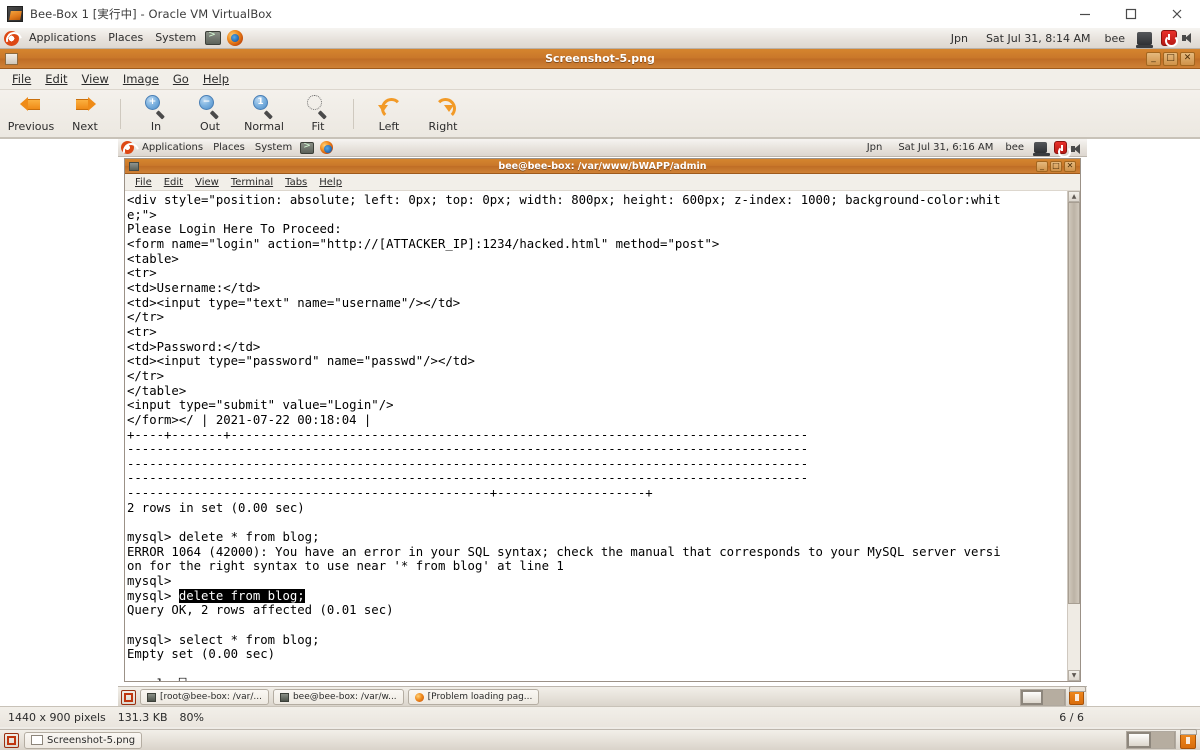 The height and width of the screenshot is (750, 1200). What do you see at coordinates (318, 114) in the screenshot?
I see `zoom-fit-button: Fit` at bounding box center [318, 114].